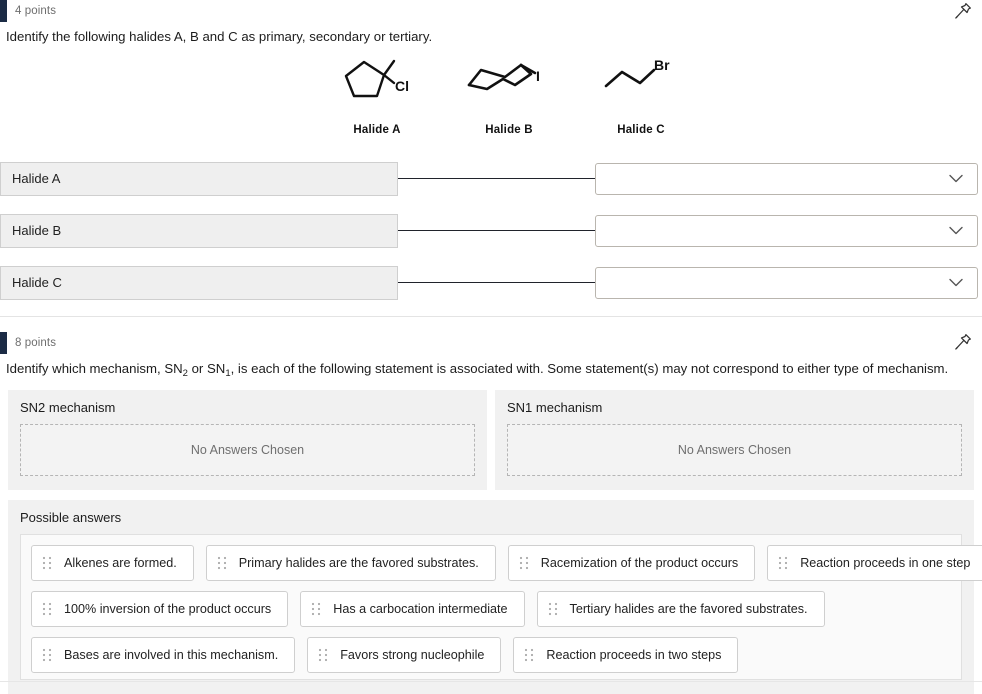  What do you see at coordinates (641, 82) in the screenshot?
I see `propyl-bromide-structure: Br` at bounding box center [641, 82].